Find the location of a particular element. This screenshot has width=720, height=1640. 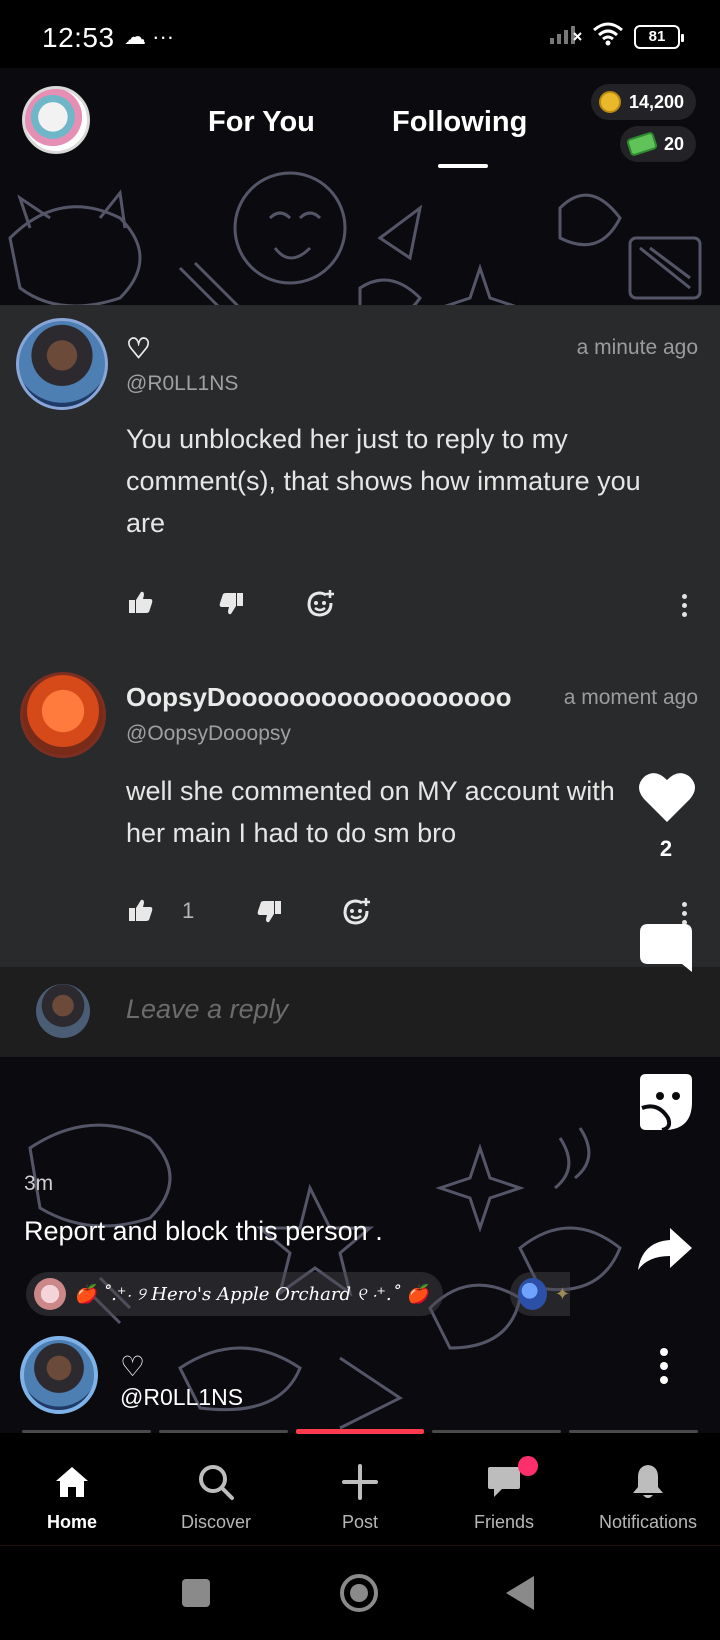

comment-bubble-icon is located at coordinates (666, 948).